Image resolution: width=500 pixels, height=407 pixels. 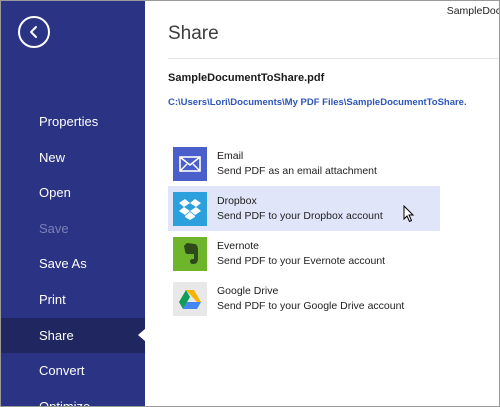 I want to click on arrow-left-icon, so click(x=33, y=32).